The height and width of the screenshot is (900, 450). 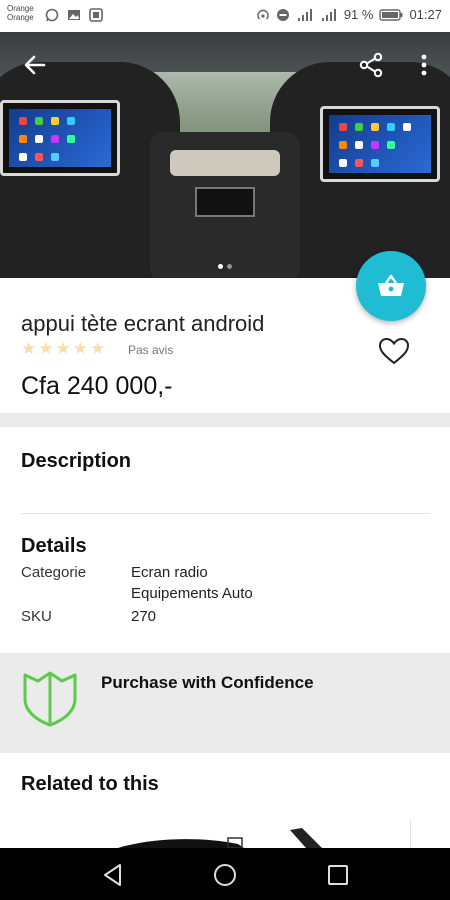 I want to click on image-headrest-screen-right, so click(x=380, y=144).